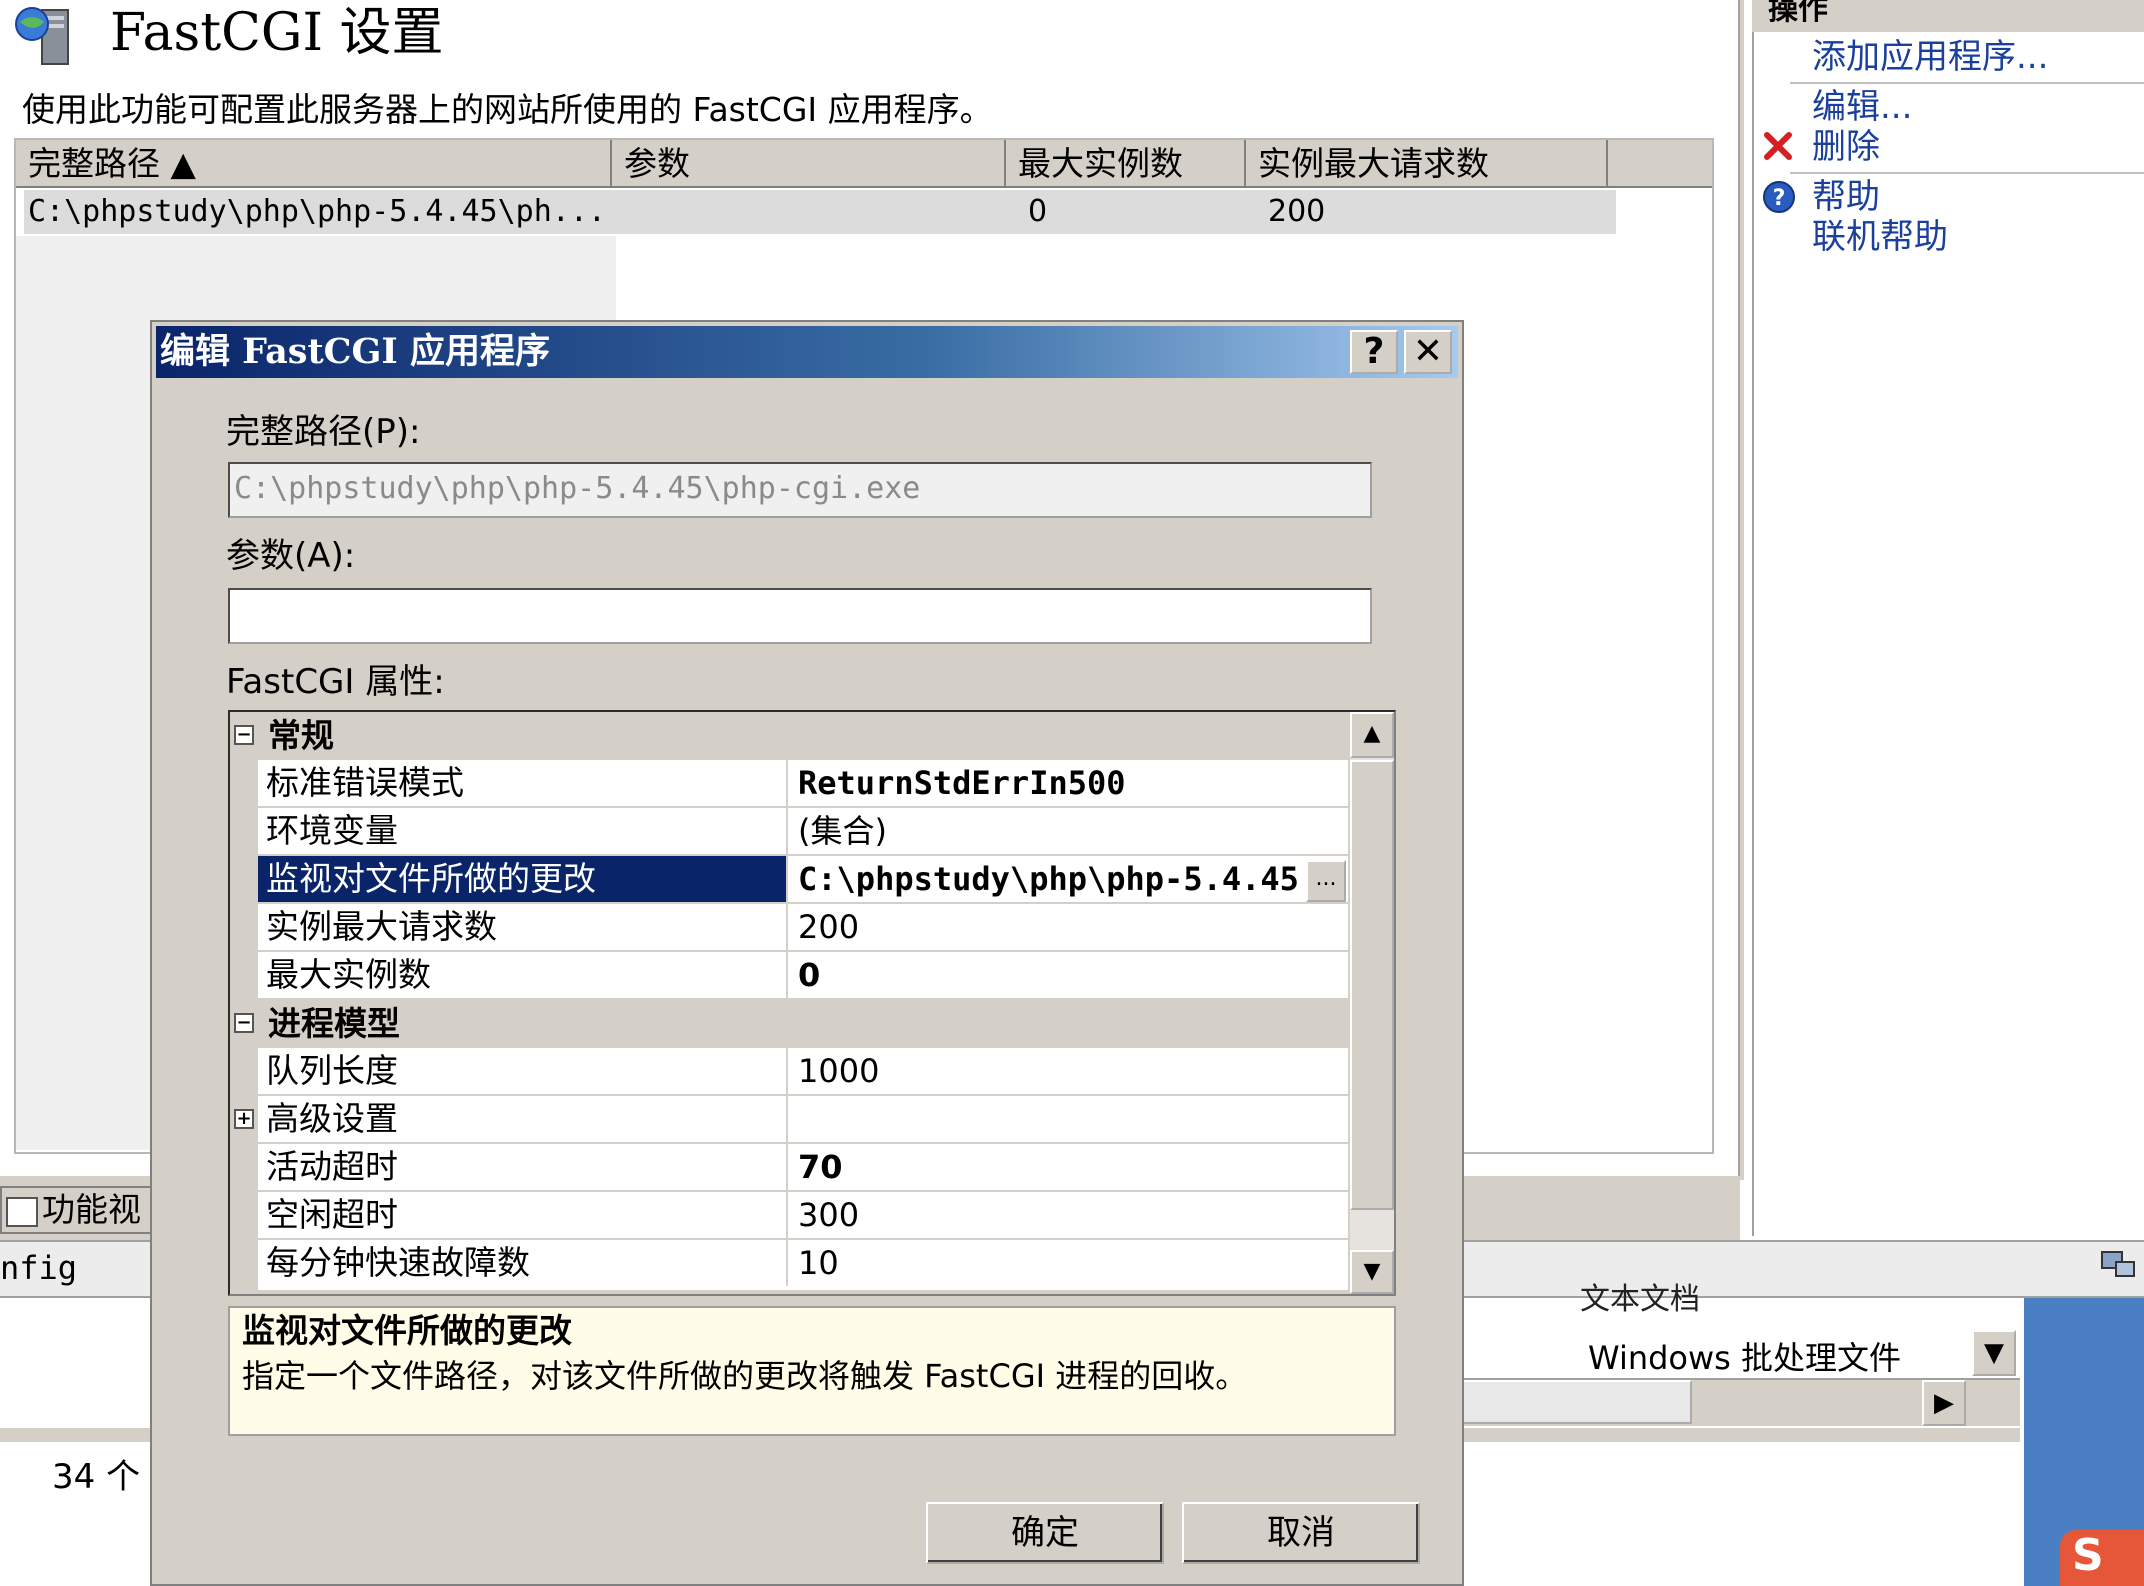  What do you see at coordinates (523, 831) in the screenshot?
I see `property-name: 环境变量` at bounding box center [523, 831].